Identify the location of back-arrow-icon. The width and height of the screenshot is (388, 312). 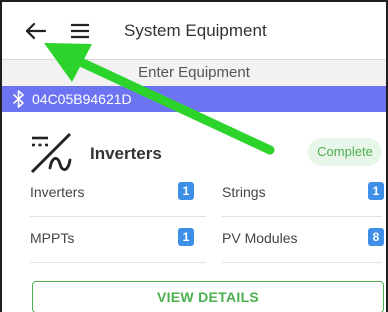
(36, 31).